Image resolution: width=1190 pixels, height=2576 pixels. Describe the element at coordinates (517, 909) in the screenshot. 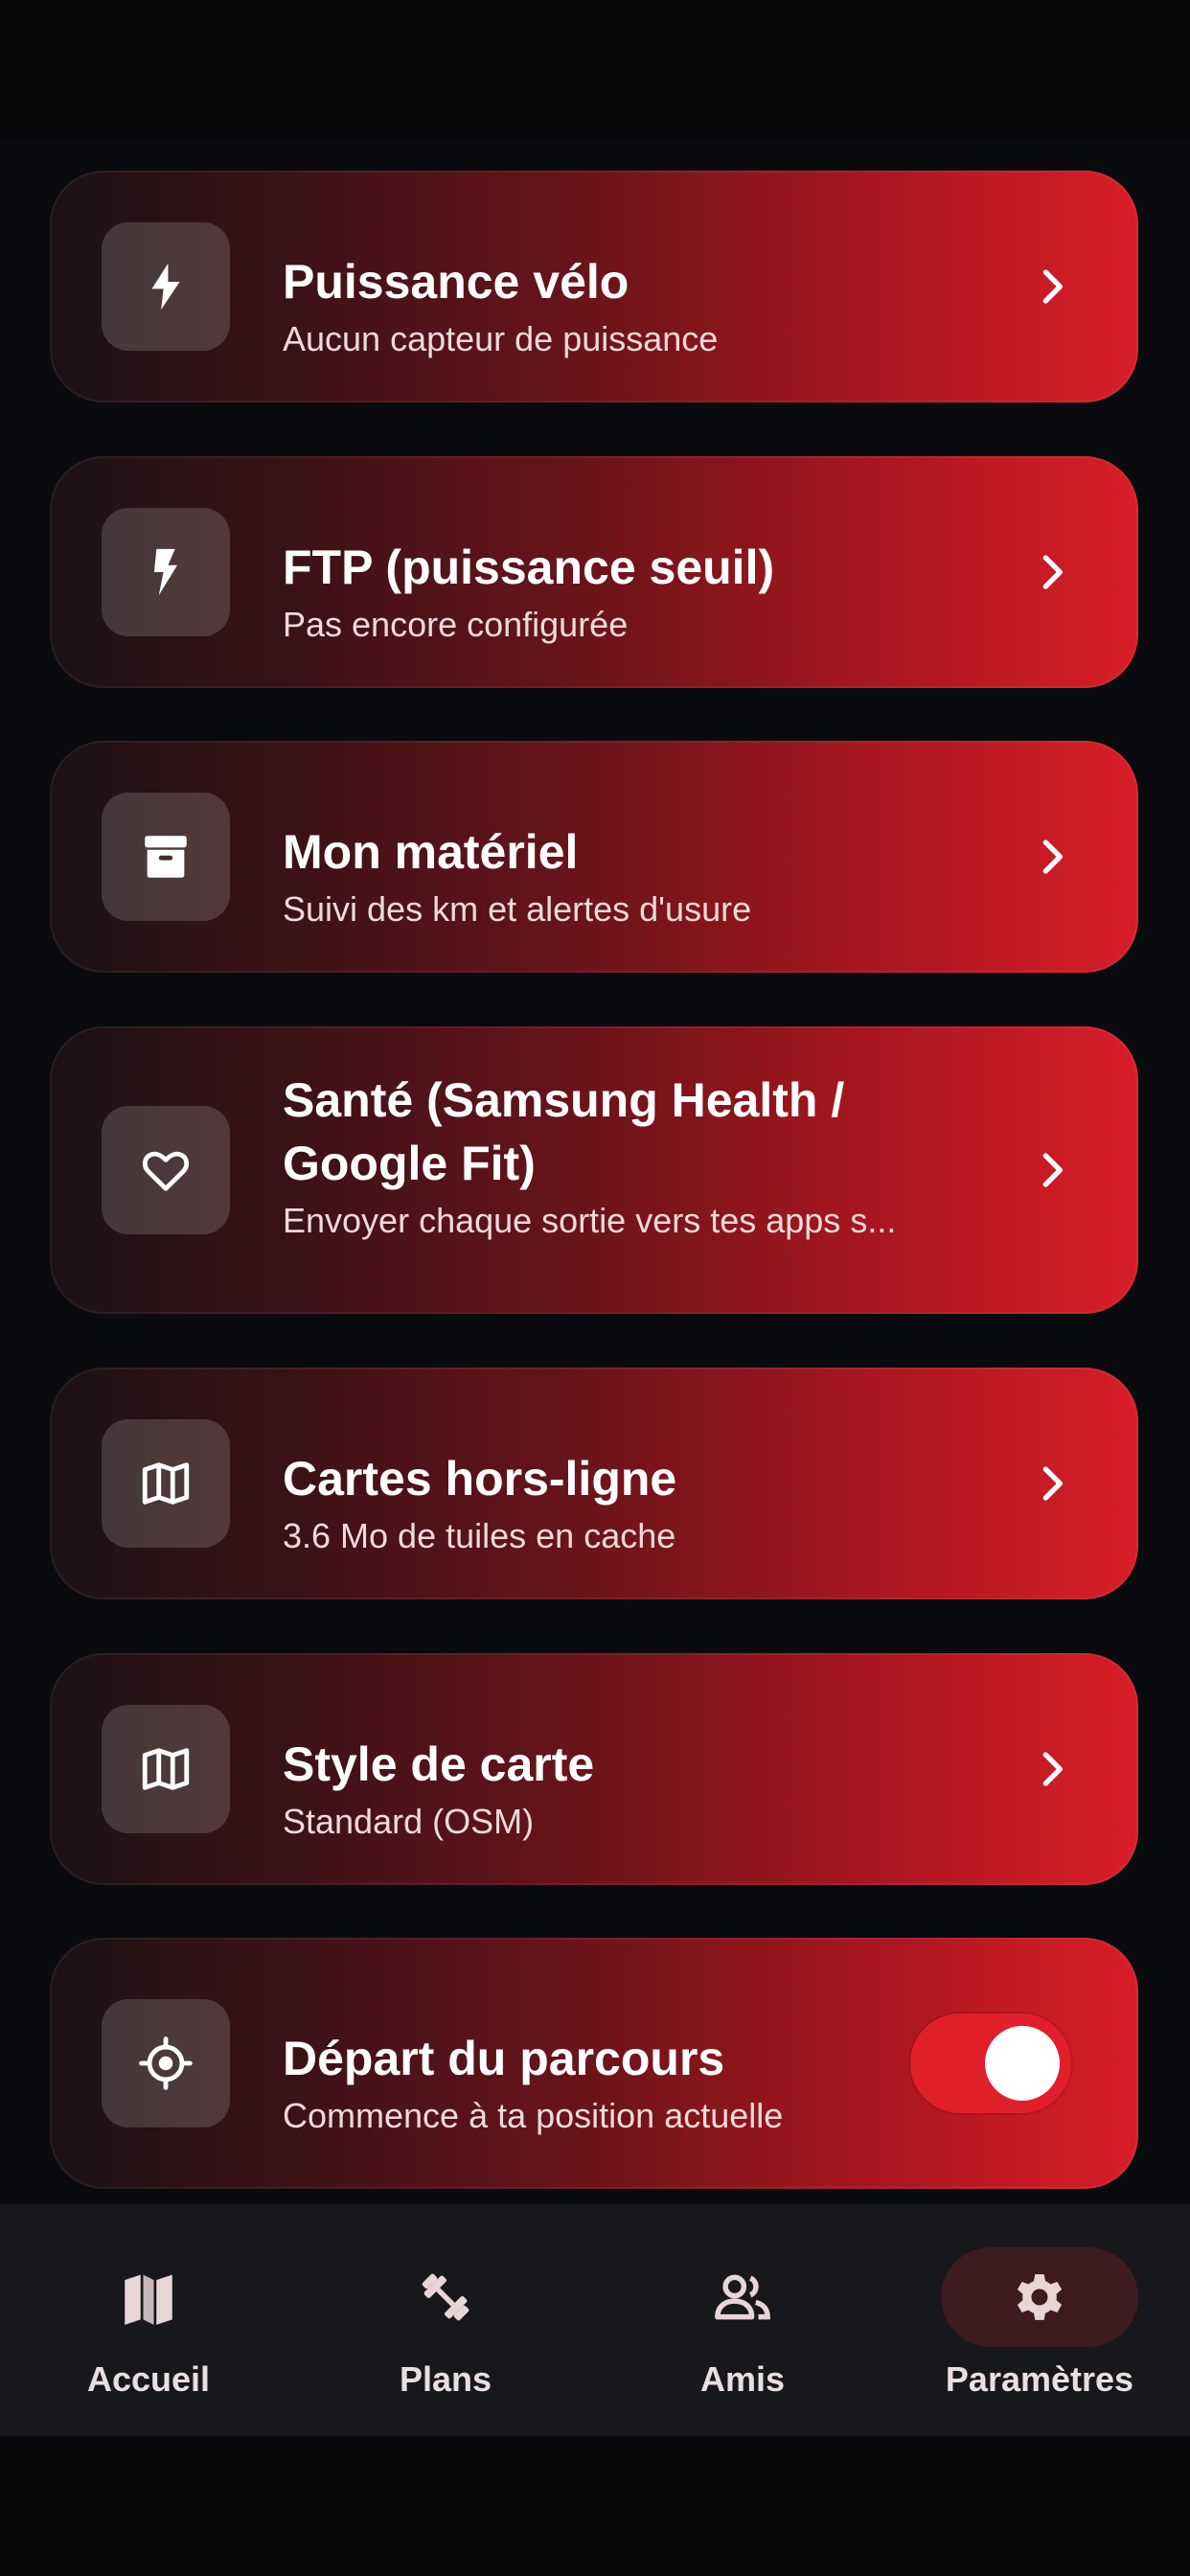

I see `setting-subtitle: Suivi des km et alertes d'usure` at that location.